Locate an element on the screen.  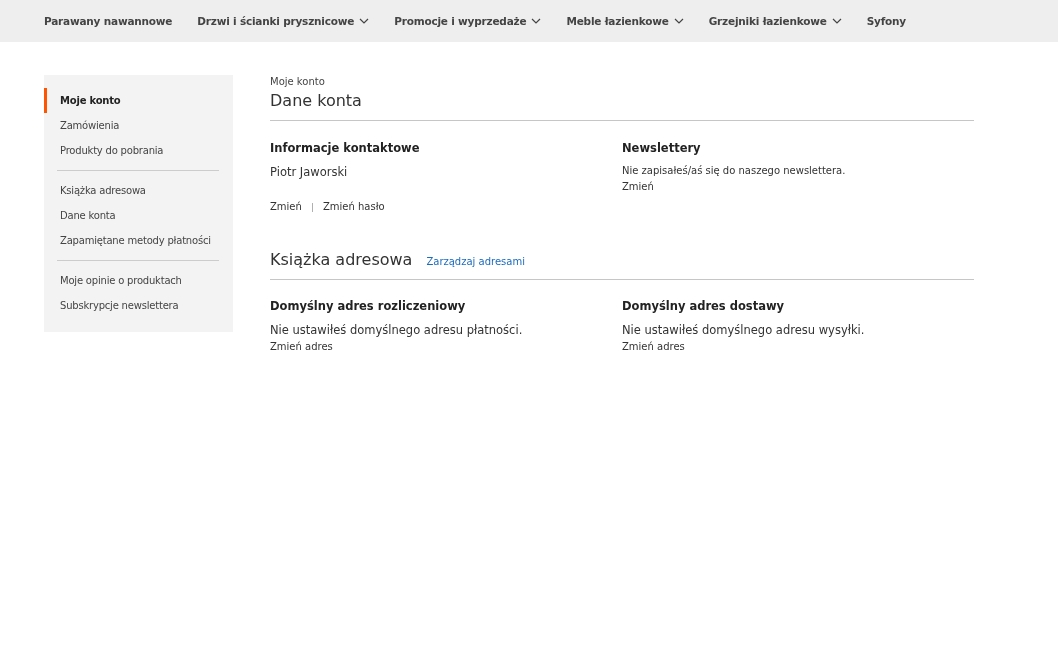
sidebar-item: Książka adresowa is located at coordinates (138, 190).